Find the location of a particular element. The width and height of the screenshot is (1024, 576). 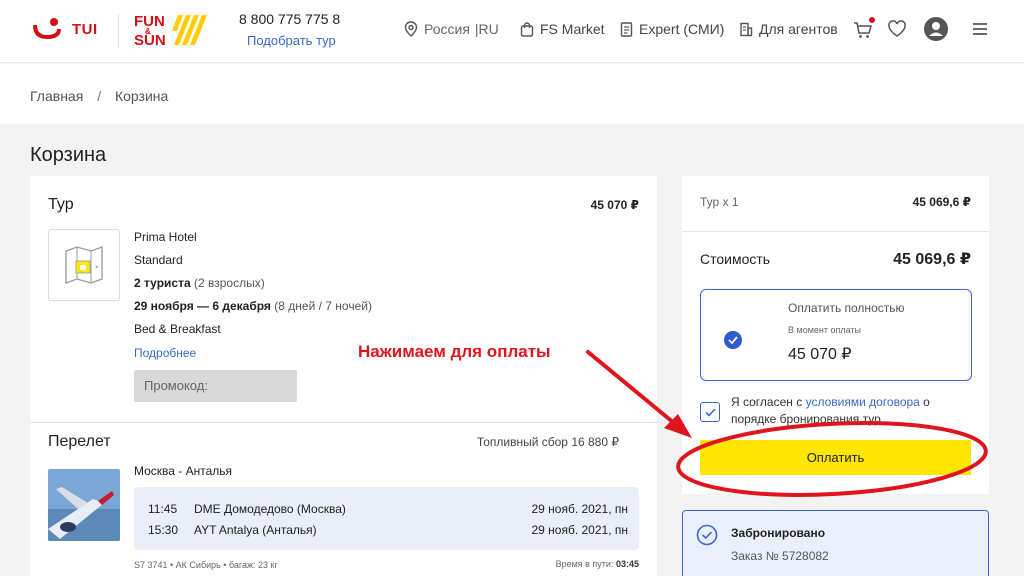

flight-duration: Время в пути: 03:45 is located at coordinates (597, 564).